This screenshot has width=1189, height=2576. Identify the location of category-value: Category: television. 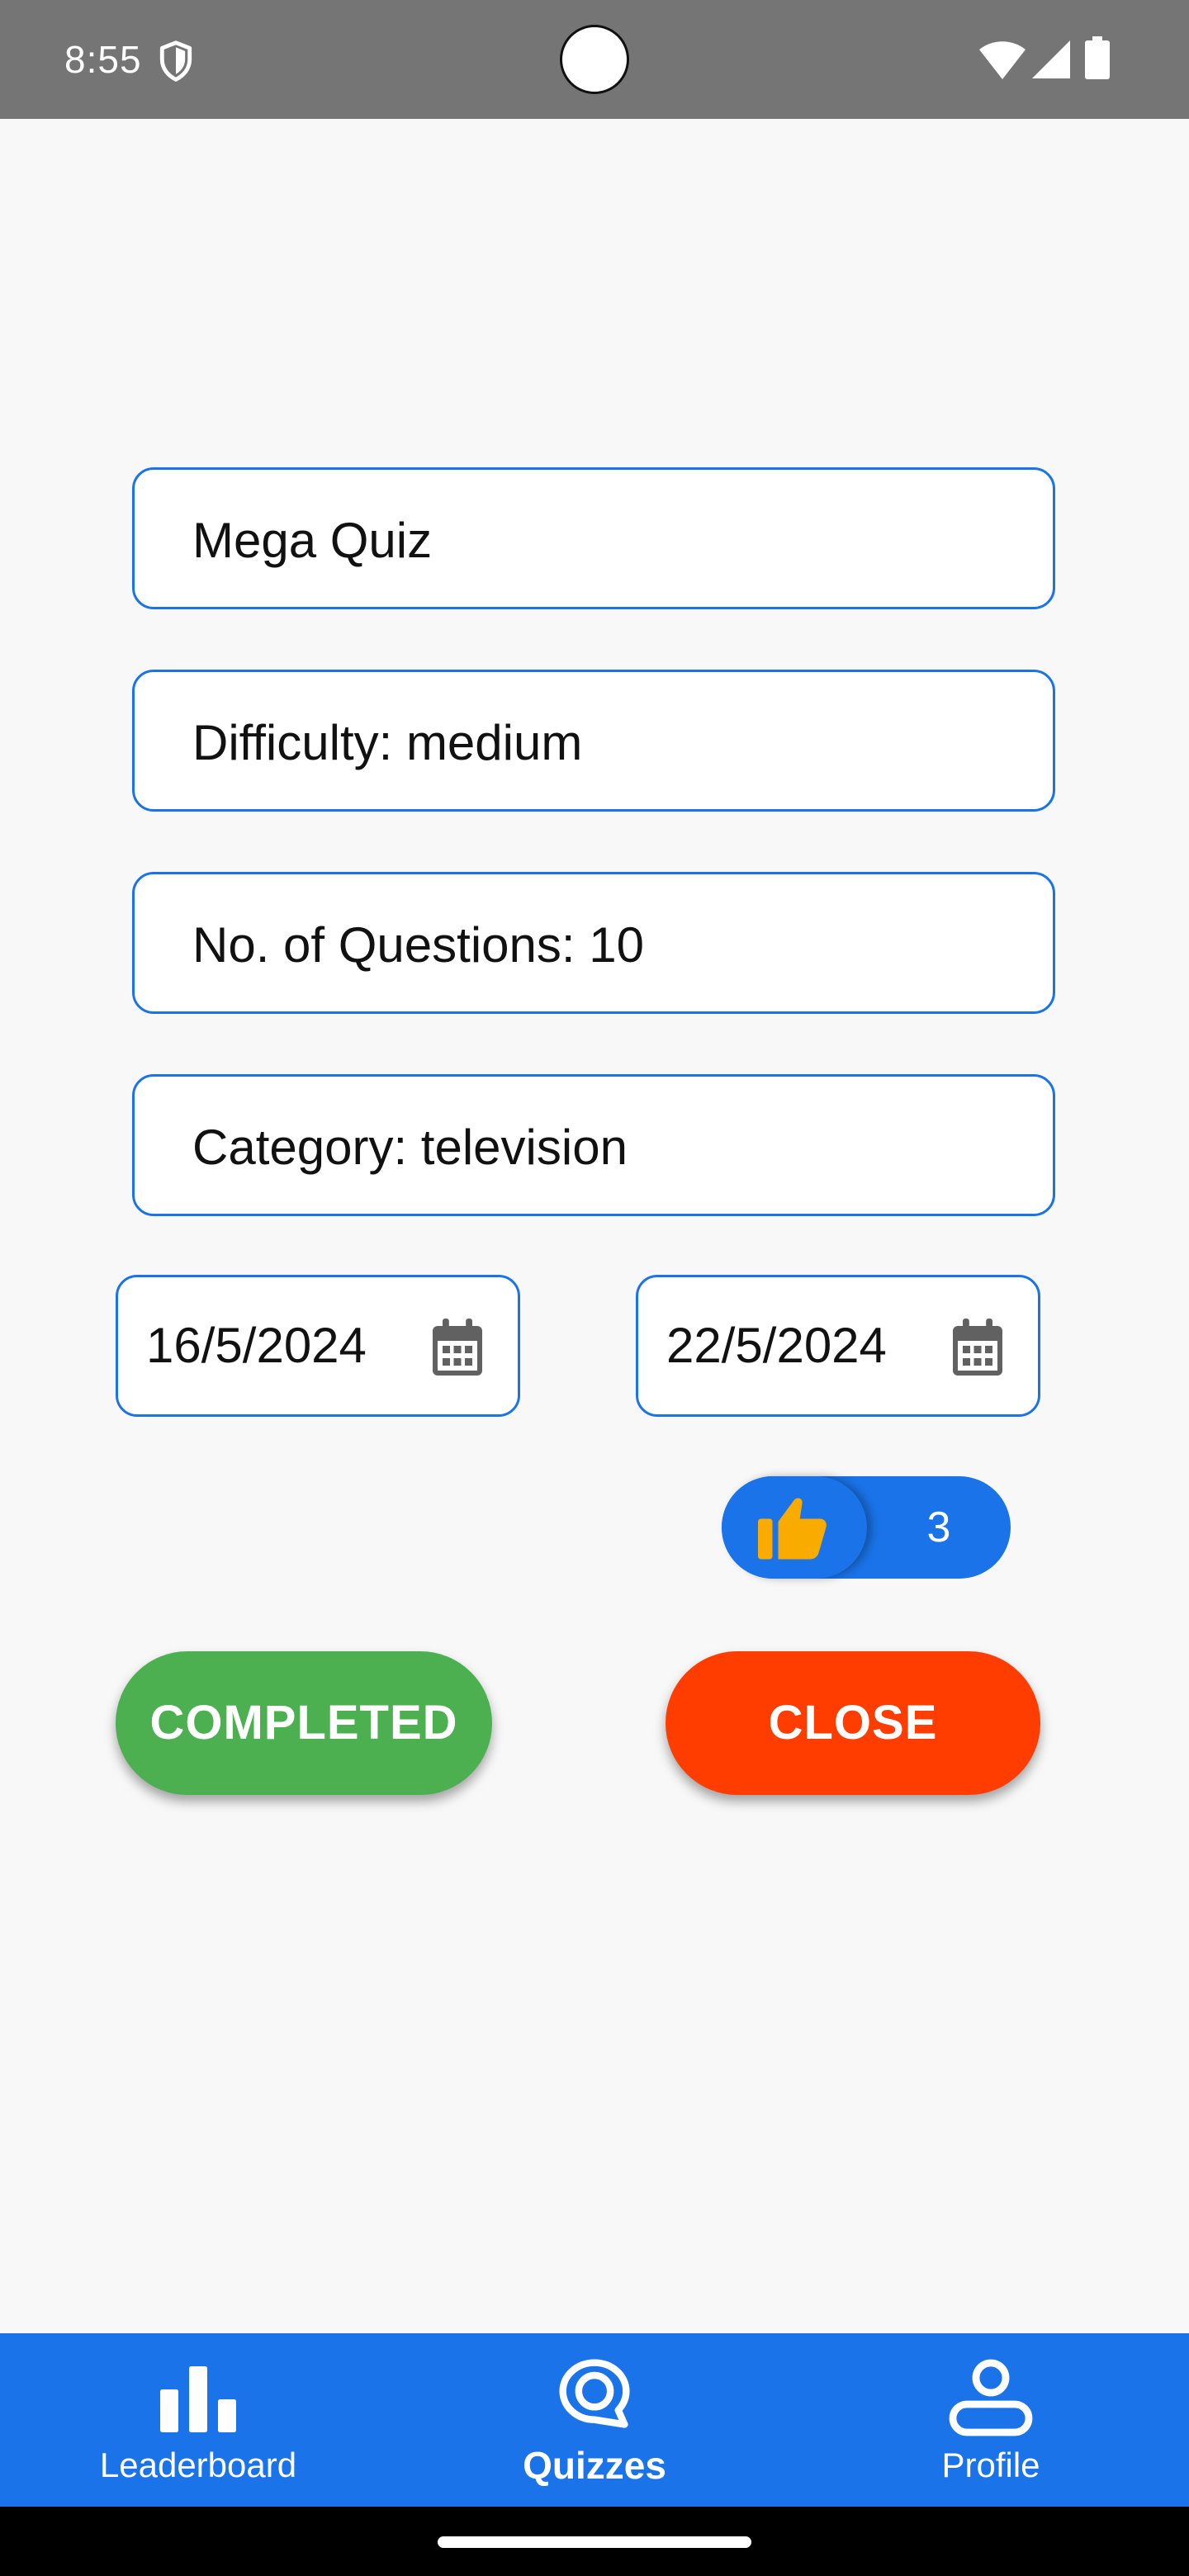
(410, 1147).